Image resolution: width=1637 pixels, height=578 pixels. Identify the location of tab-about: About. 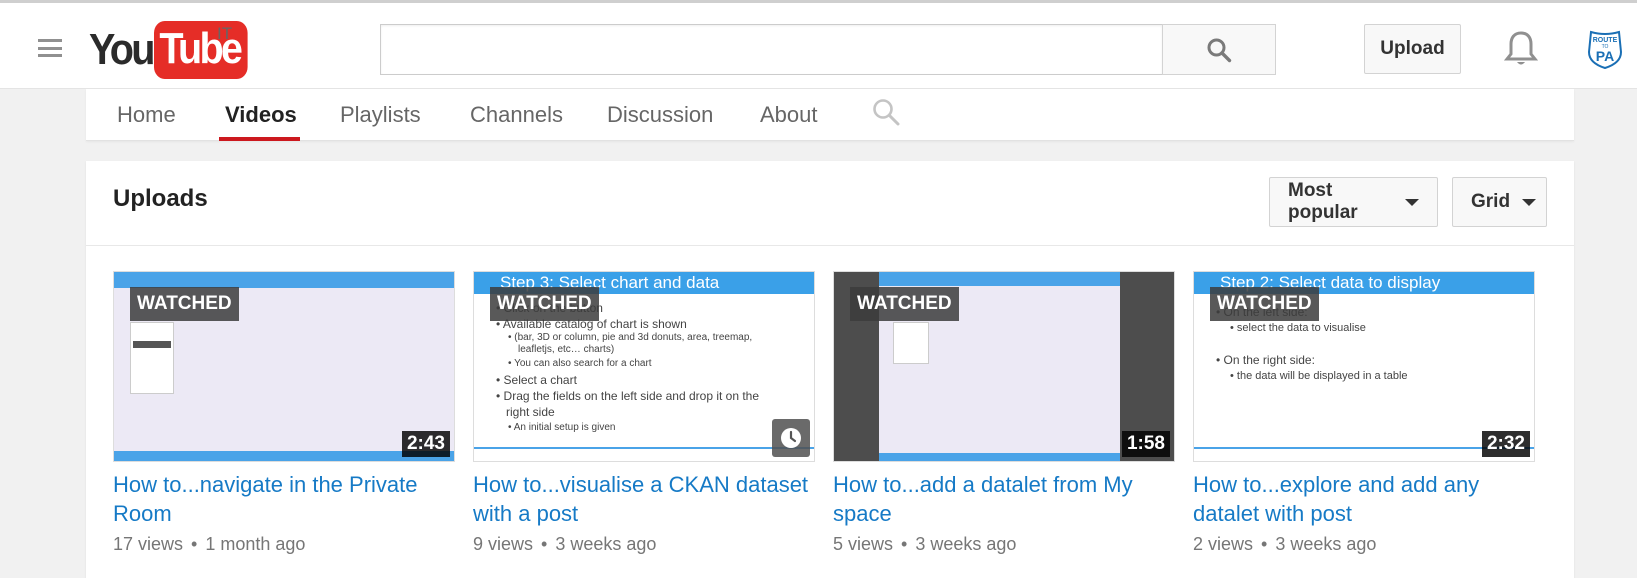
(789, 115).